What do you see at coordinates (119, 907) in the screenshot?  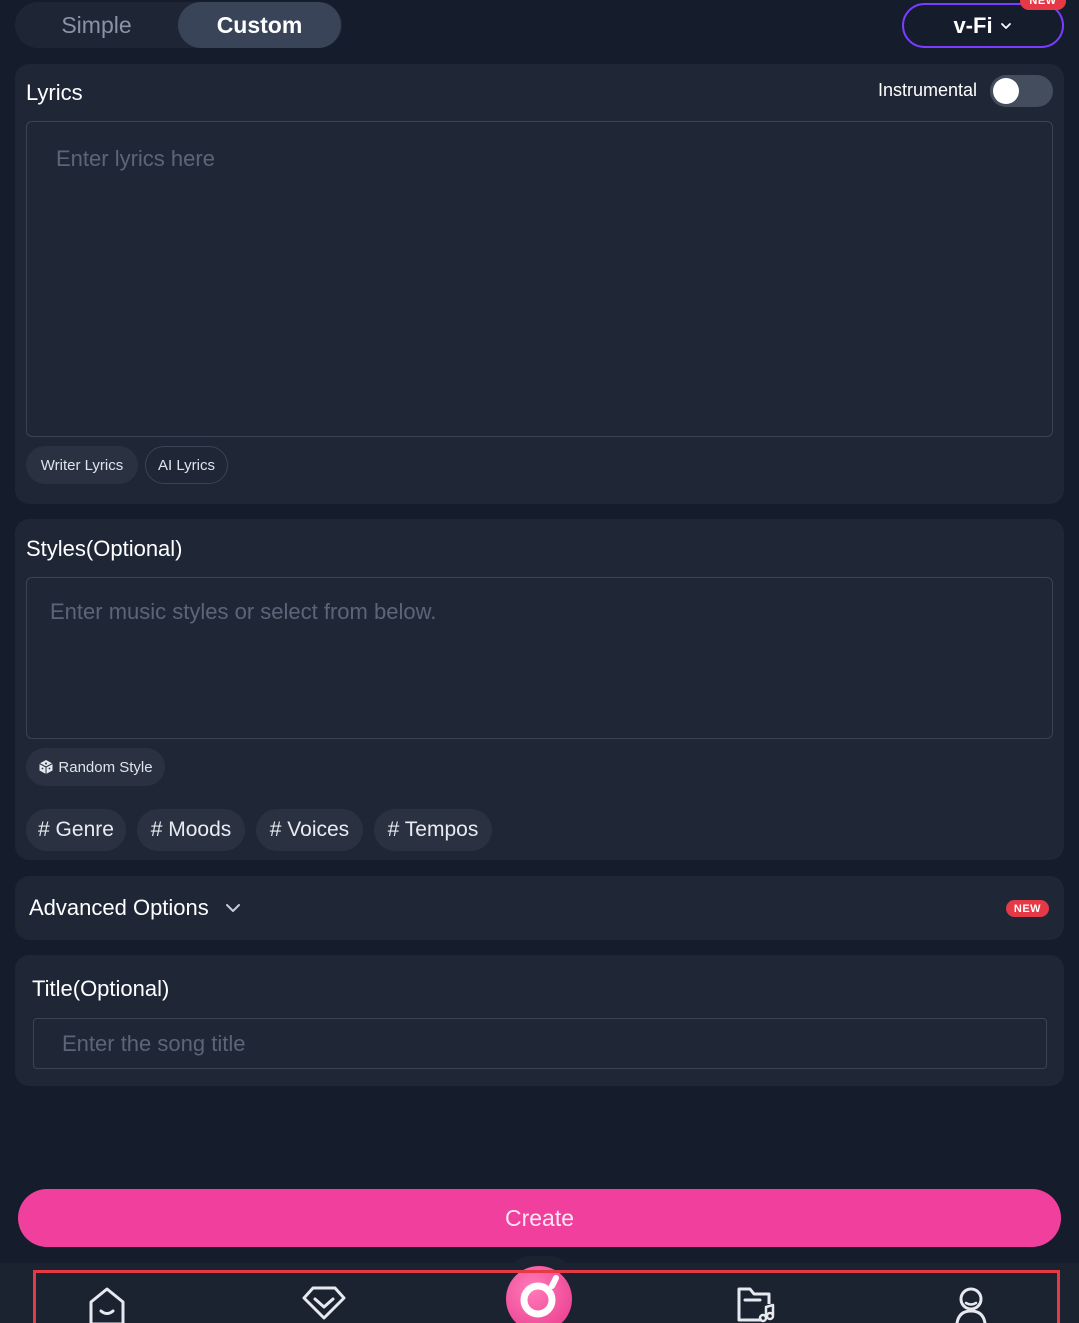 I see `advanced-options-label: Advanced Options` at bounding box center [119, 907].